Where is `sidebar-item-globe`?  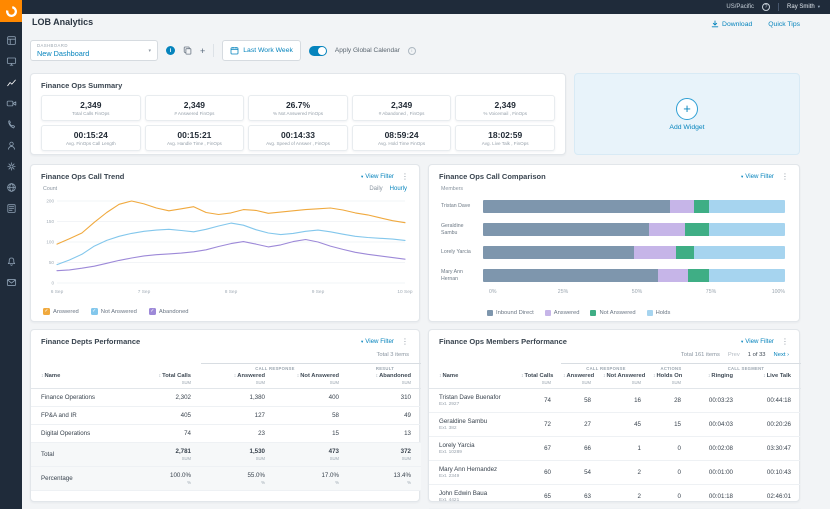
sidebar-item-globe is located at coordinates (11, 187).